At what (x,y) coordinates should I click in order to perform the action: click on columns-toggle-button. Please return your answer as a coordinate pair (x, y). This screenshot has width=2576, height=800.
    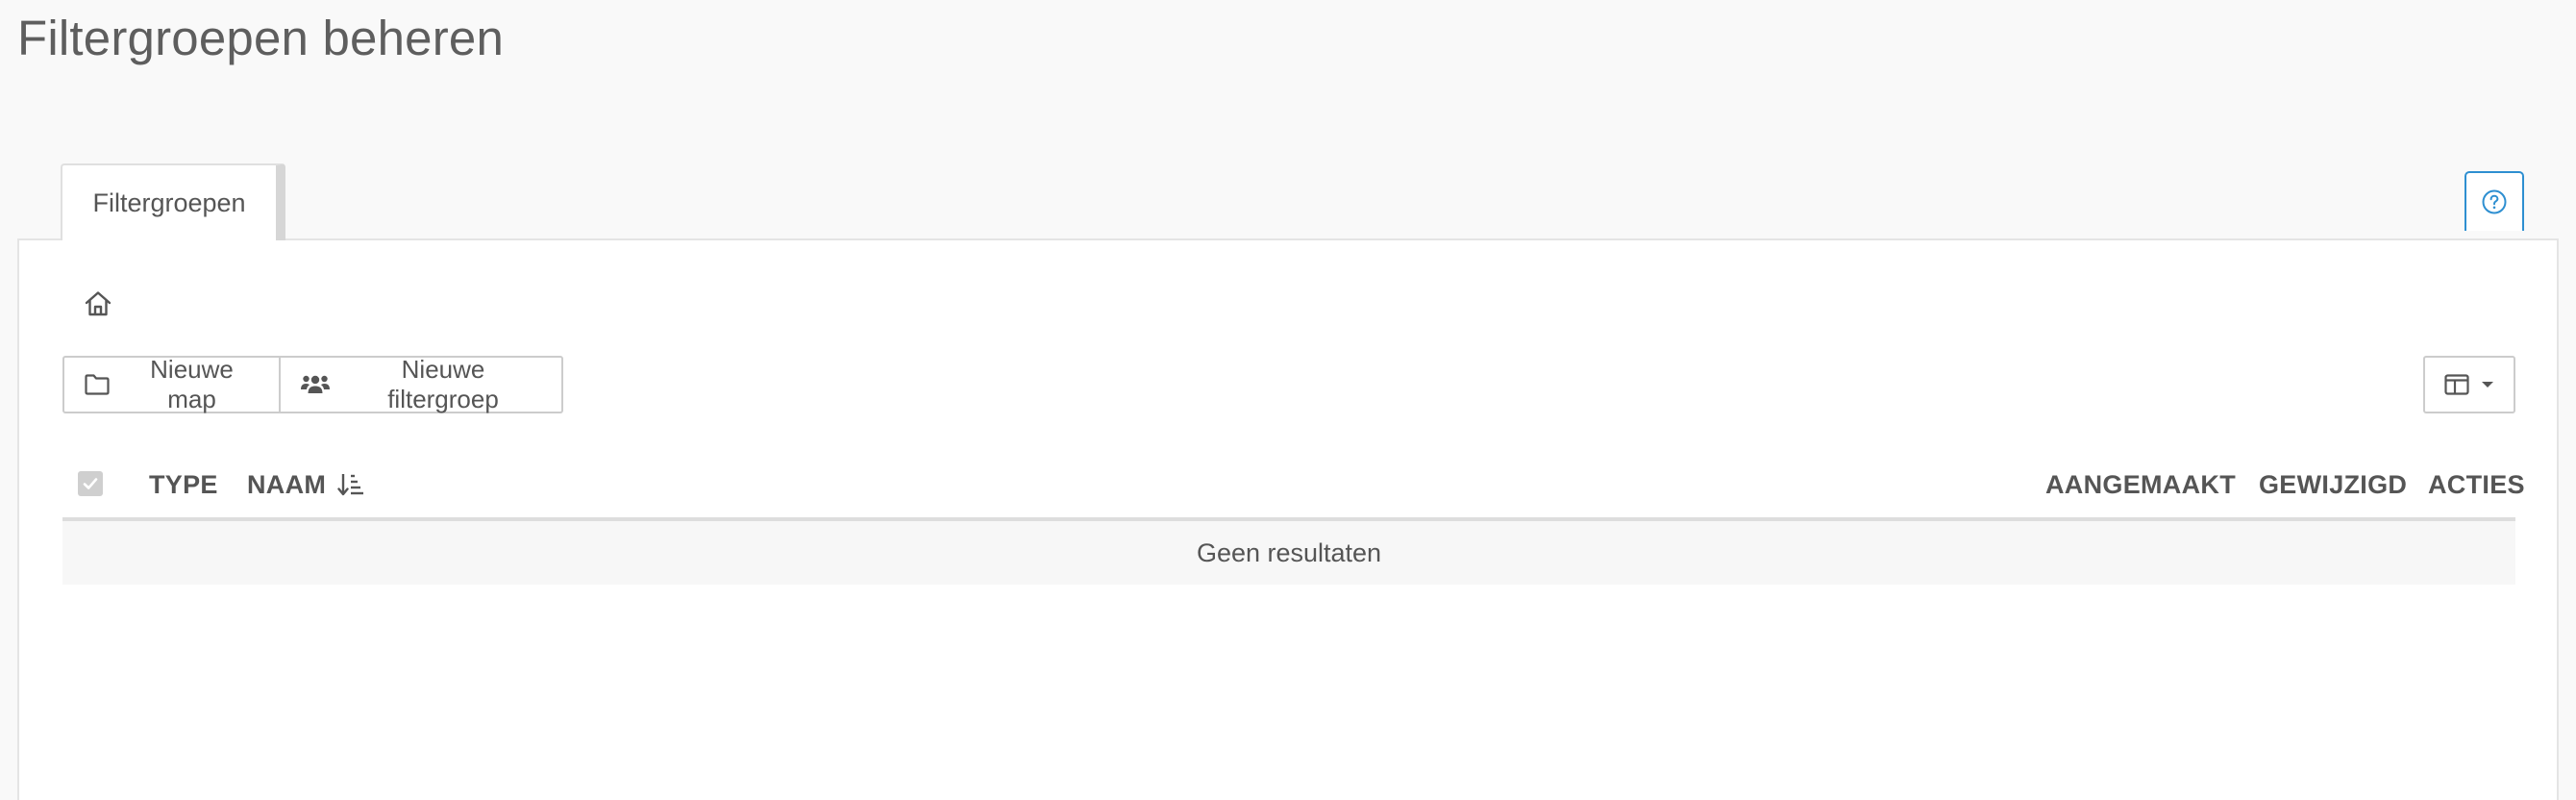
    Looking at the image, I should click on (2469, 384).